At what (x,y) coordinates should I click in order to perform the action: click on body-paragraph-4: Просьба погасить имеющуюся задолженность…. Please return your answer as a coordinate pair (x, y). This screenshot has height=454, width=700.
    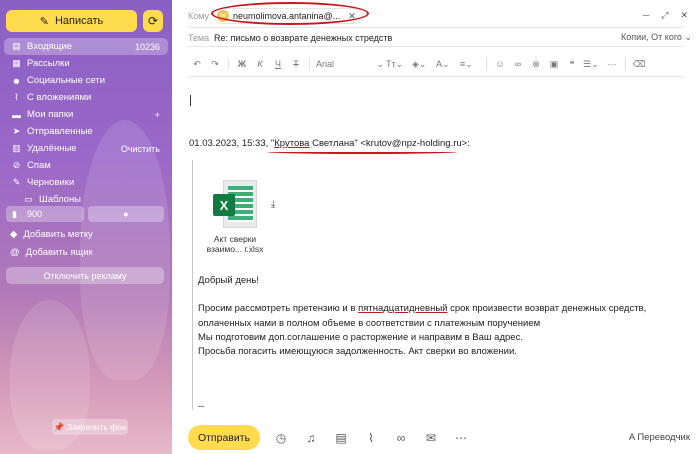
    Looking at the image, I should click on (357, 351).